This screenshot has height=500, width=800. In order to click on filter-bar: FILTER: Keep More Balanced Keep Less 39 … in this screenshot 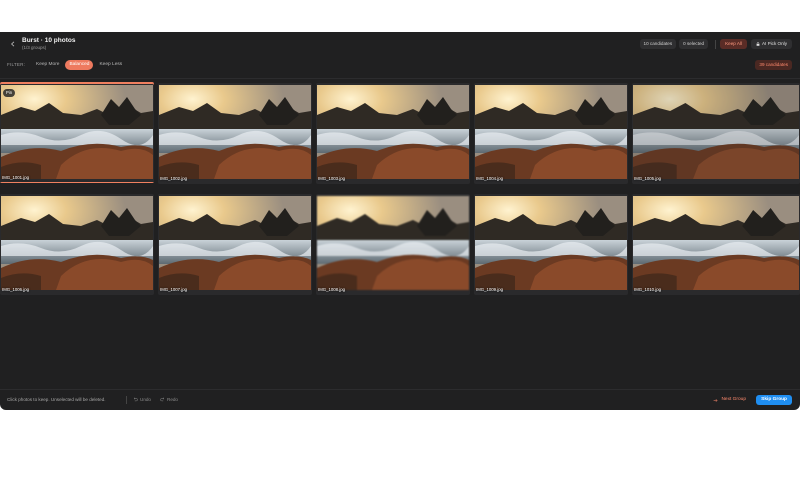, I will do `click(400, 65)`.